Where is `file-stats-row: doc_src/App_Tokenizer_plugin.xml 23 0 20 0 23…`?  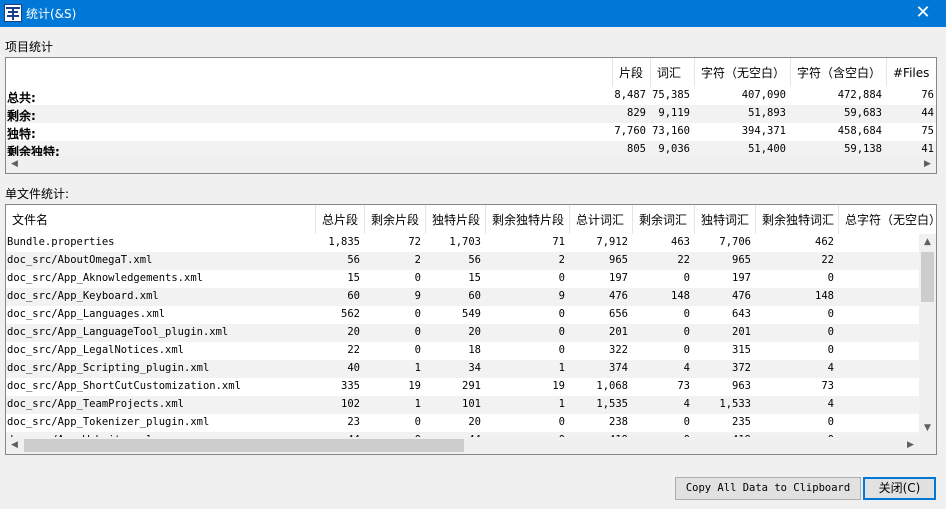
file-stats-row: doc_src/App_Tokenizer_plugin.xml 23 0 20 0 23… is located at coordinates (469, 423).